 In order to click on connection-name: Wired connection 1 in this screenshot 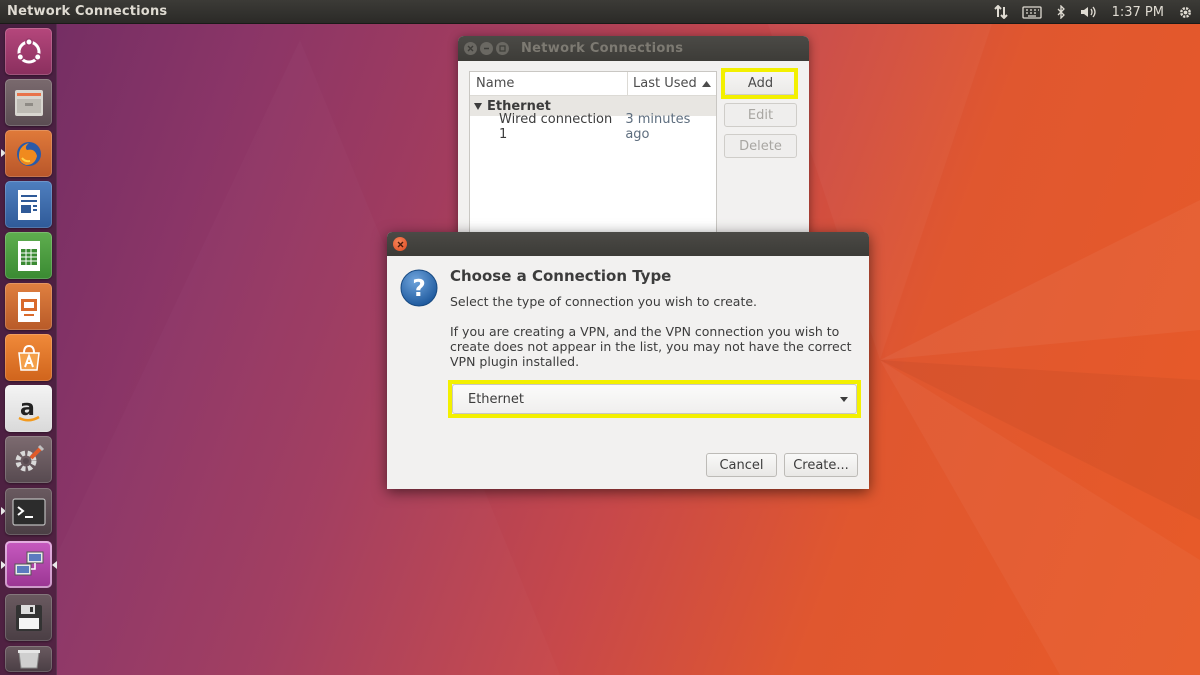, I will do `click(556, 127)`.